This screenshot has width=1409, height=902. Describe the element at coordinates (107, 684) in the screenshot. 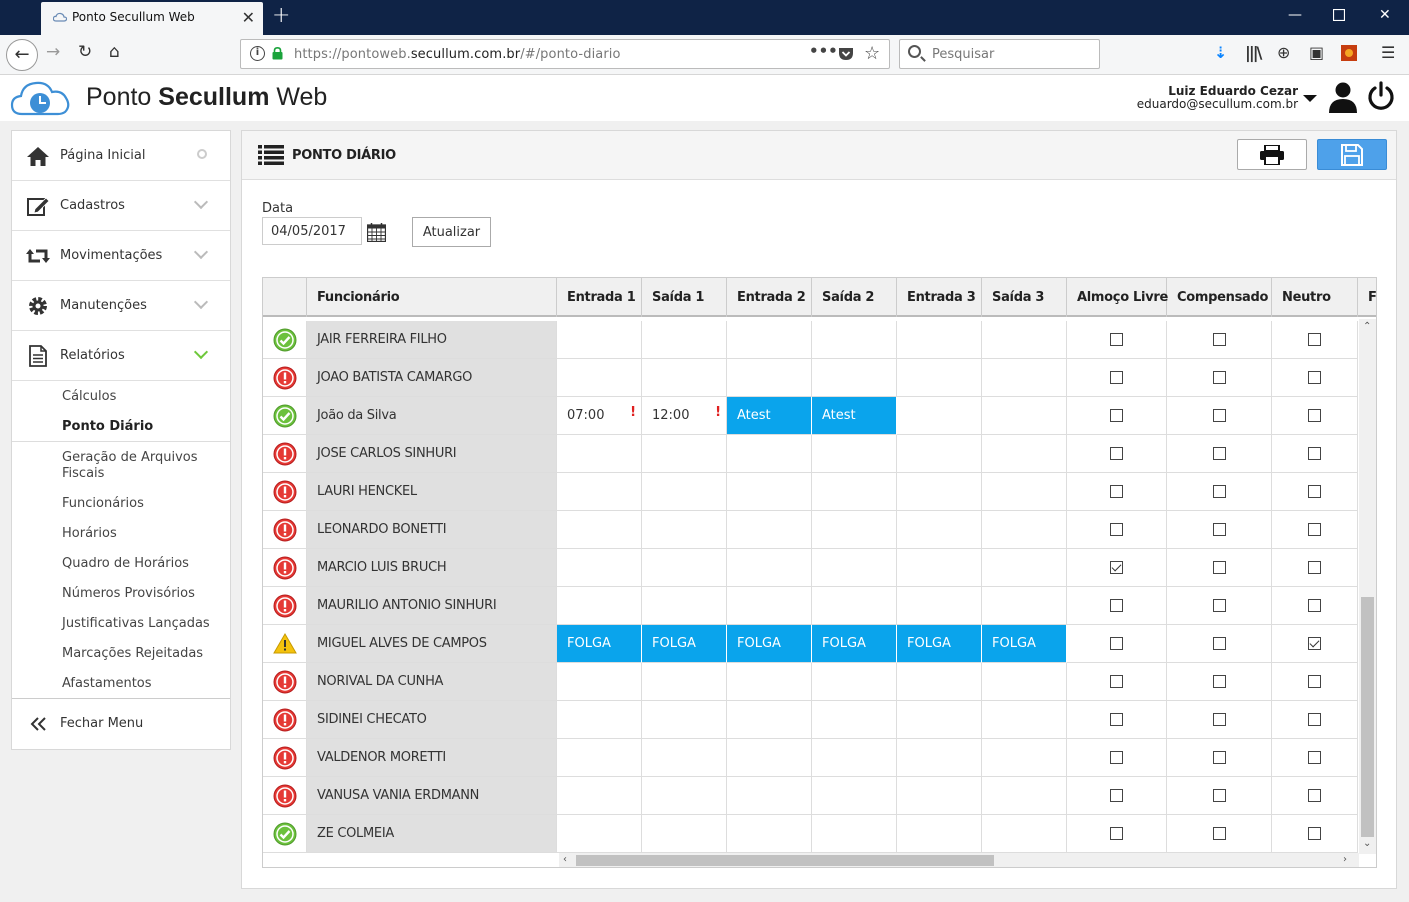

I see `sub-item-afastamentos: Afastamentos` at that location.